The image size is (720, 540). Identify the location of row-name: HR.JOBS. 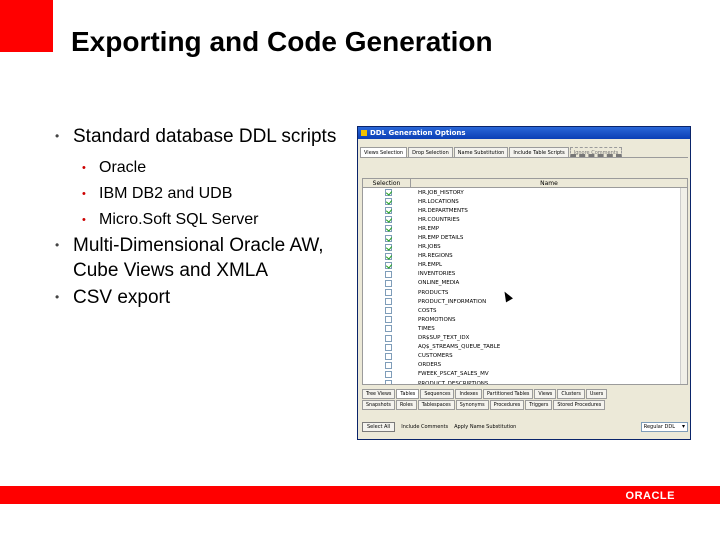
(429, 247).